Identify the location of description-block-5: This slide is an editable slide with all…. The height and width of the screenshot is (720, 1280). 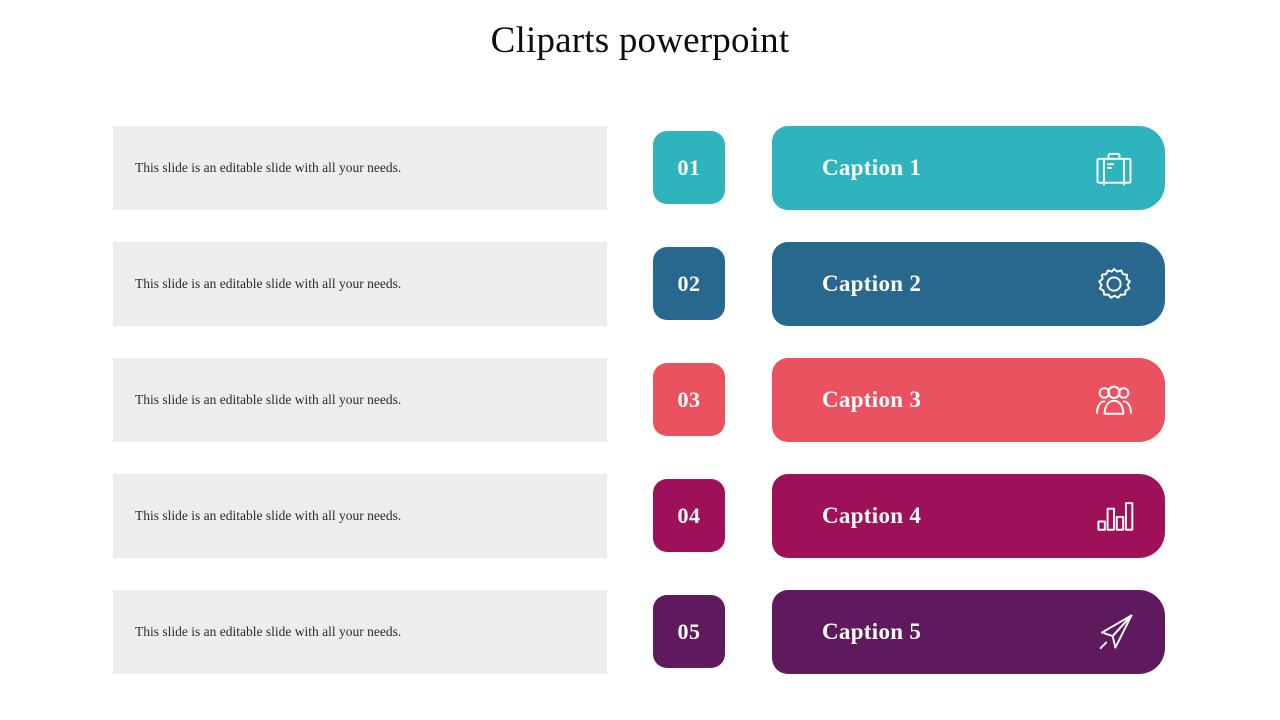
(360, 632).